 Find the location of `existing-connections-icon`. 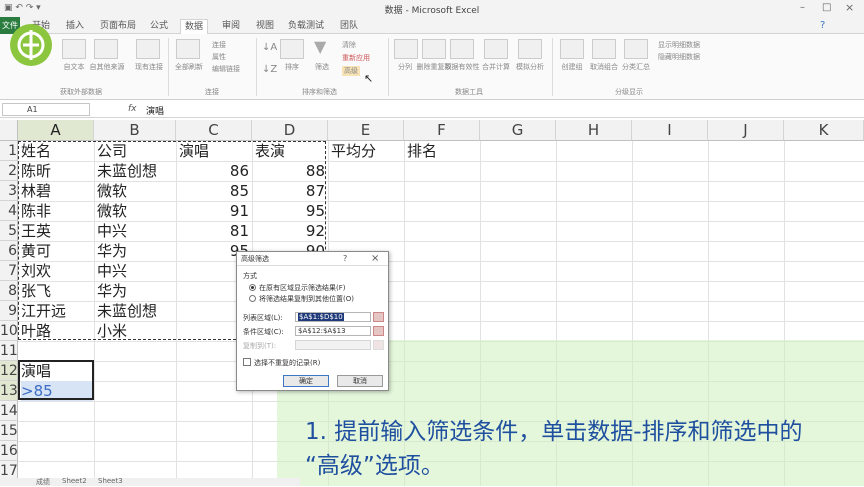

existing-connections-icon is located at coordinates (148, 49).